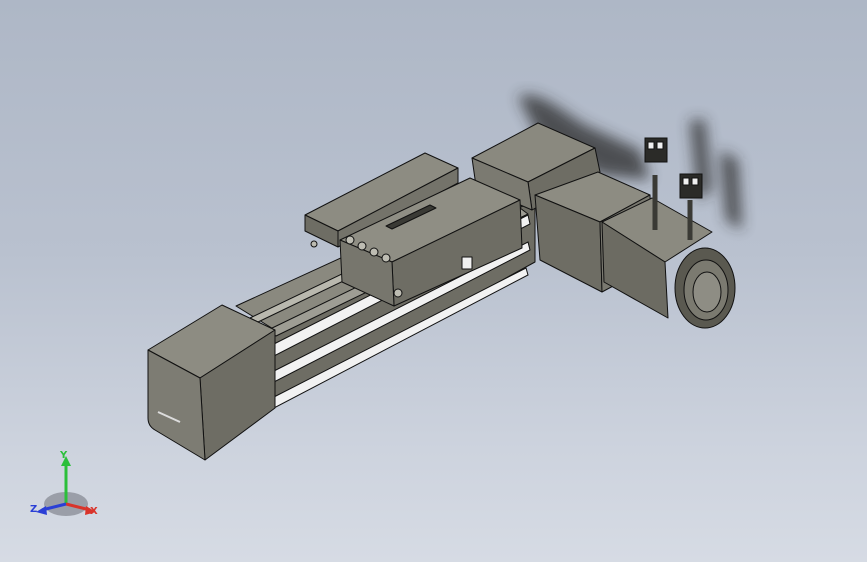 The width and height of the screenshot is (867, 562). What do you see at coordinates (94, 511) in the screenshot?
I see `x-axis-label: X` at bounding box center [94, 511].